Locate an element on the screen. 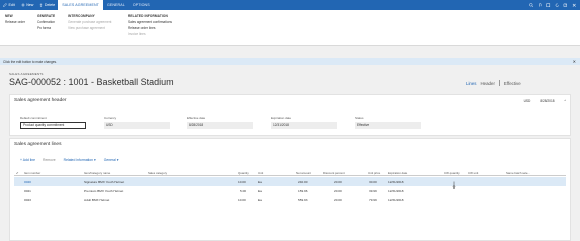 This screenshot has height=241, width=580. edit-button: Edit is located at coordinates (9, 5).